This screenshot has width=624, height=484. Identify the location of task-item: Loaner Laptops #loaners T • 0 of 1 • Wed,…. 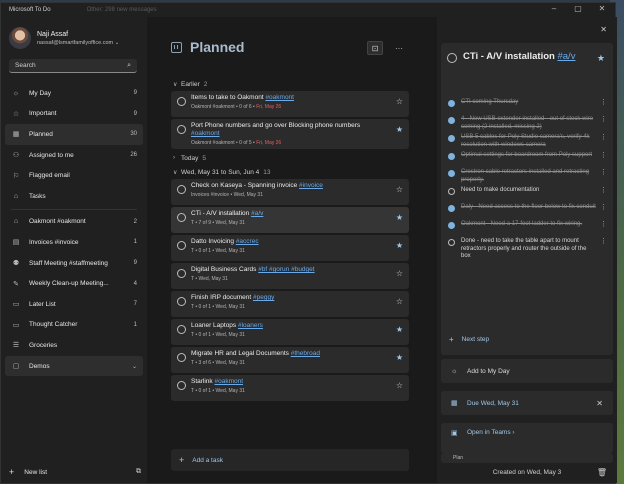
(290, 332).